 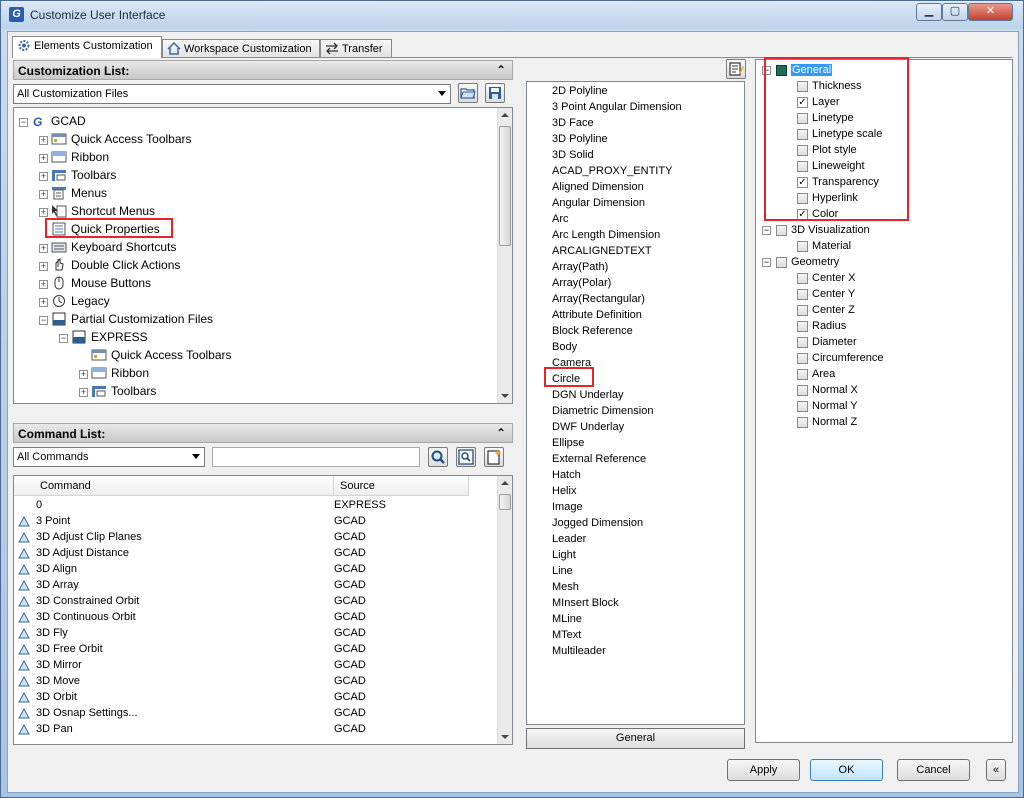 What do you see at coordinates (316, 457) in the screenshot?
I see `command-search-input` at bounding box center [316, 457].